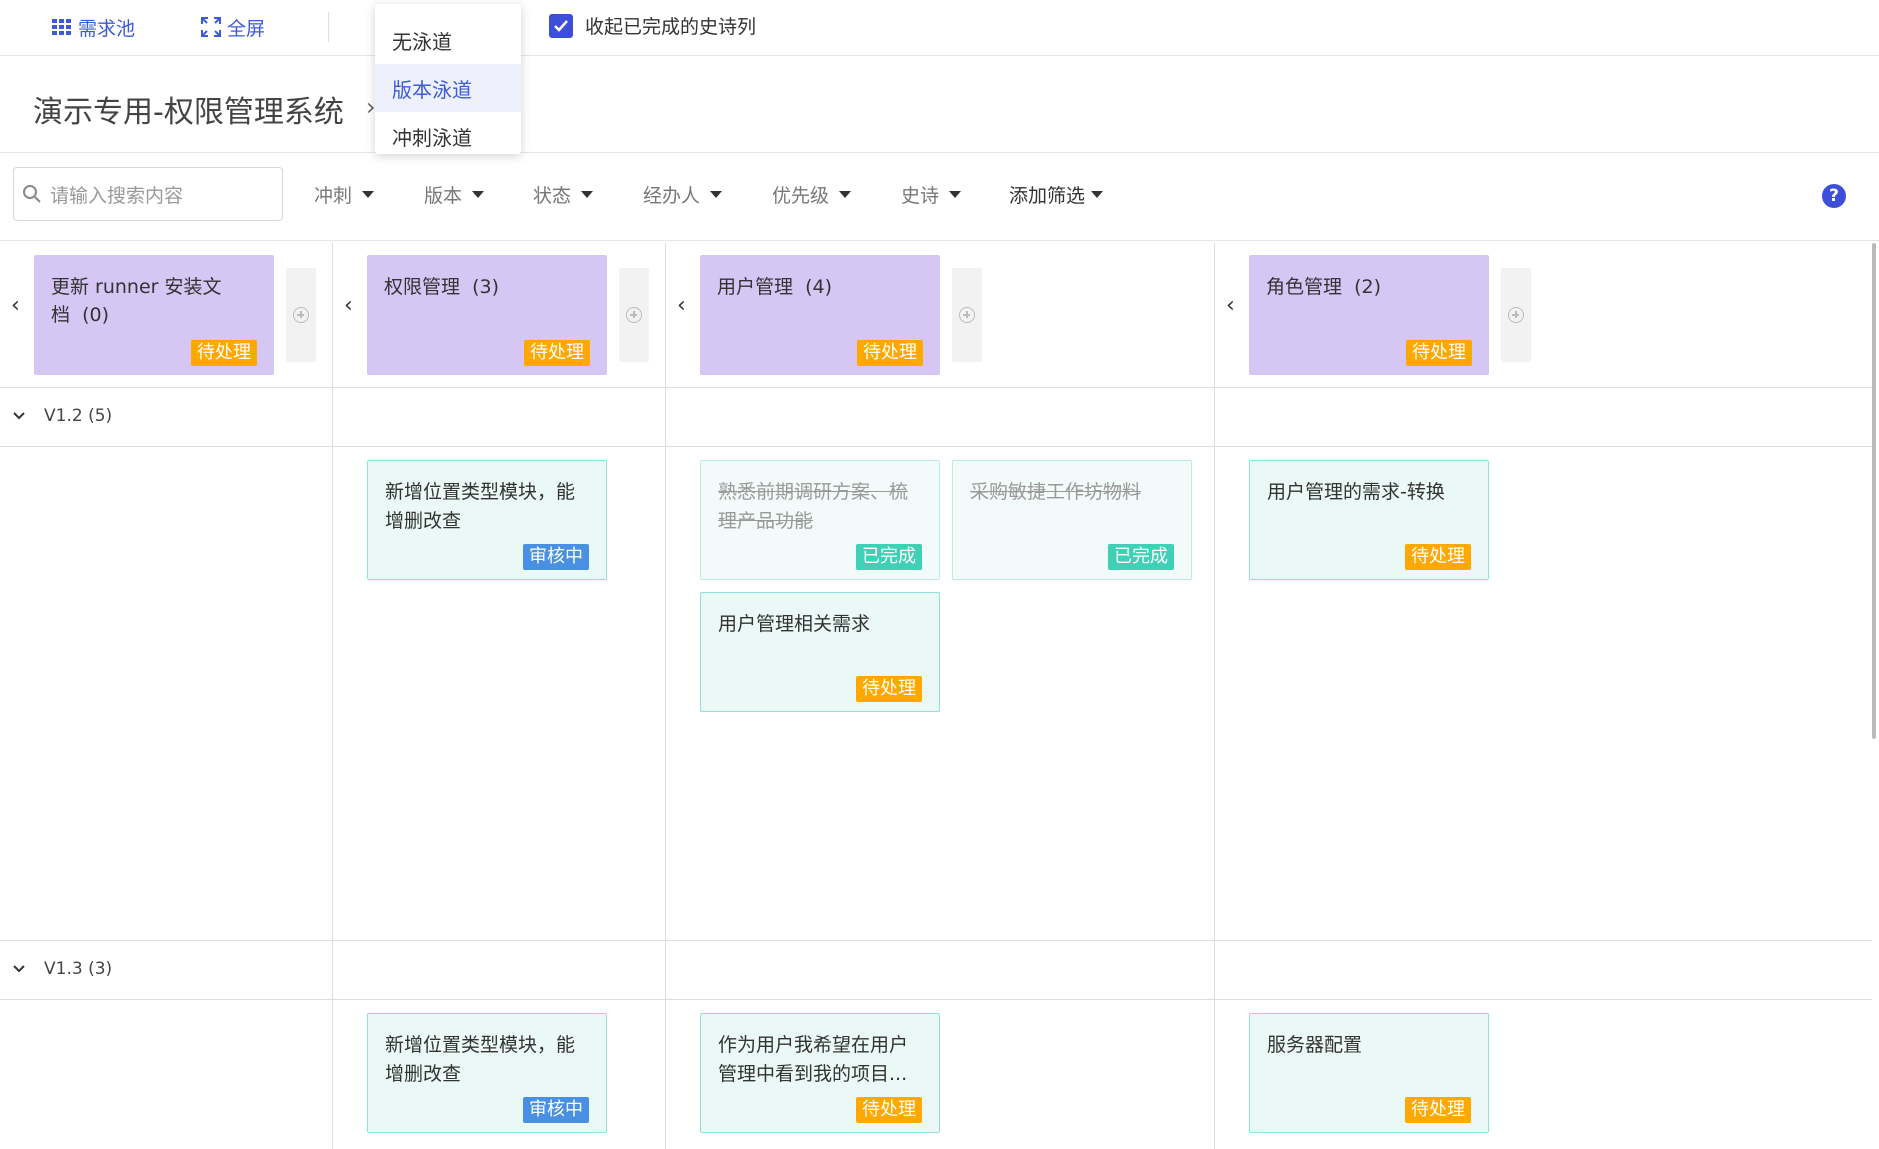 This screenshot has width=1879, height=1149. I want to click on epic-name: 权限管理 (3), so click(442, 287).